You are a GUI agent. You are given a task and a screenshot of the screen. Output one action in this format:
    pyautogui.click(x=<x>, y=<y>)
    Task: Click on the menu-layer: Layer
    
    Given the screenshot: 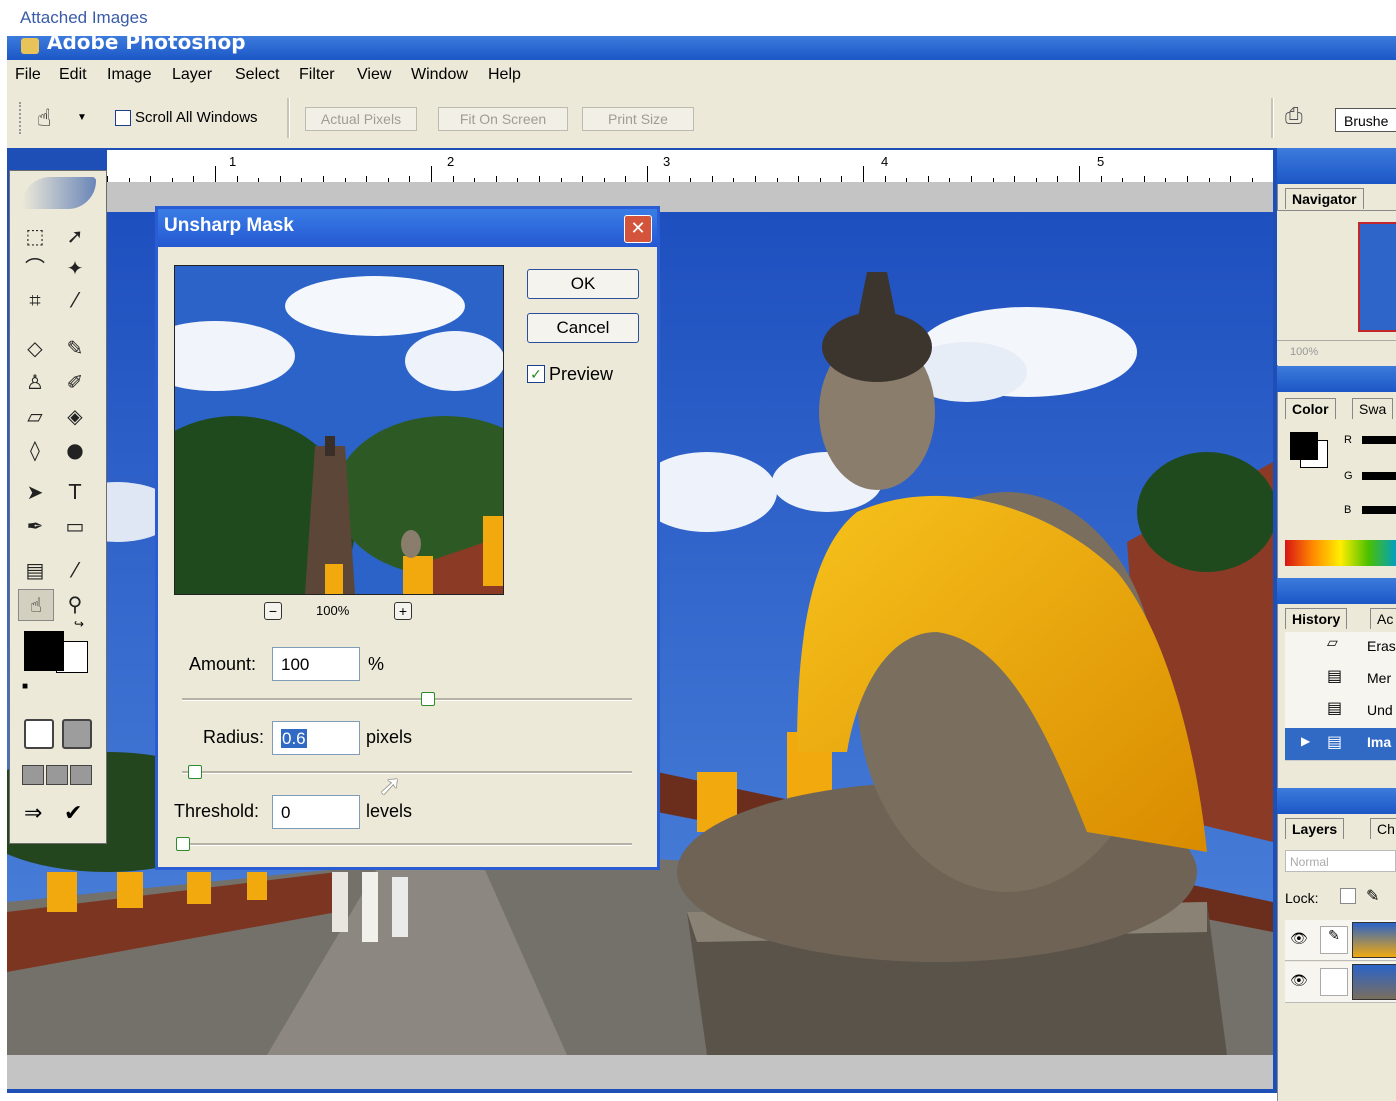 What is the action you would take?
    pyautogui.click(x=192, y=75)
    